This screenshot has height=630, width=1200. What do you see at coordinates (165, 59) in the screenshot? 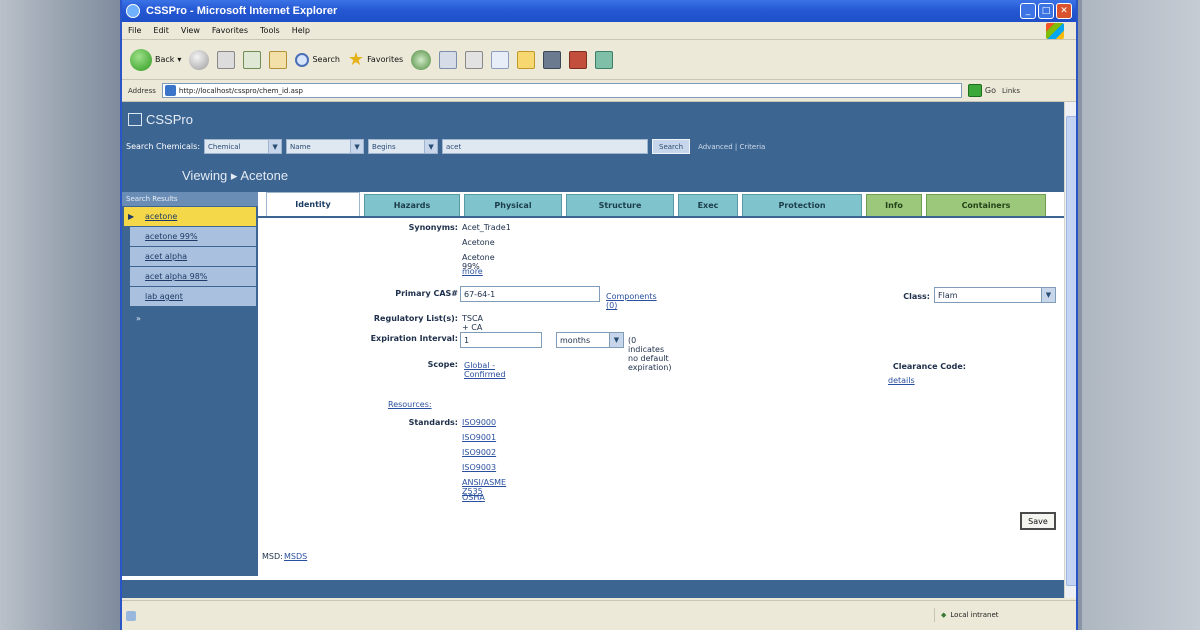
I see `back-label: Back` at bounding box center [165, 59].